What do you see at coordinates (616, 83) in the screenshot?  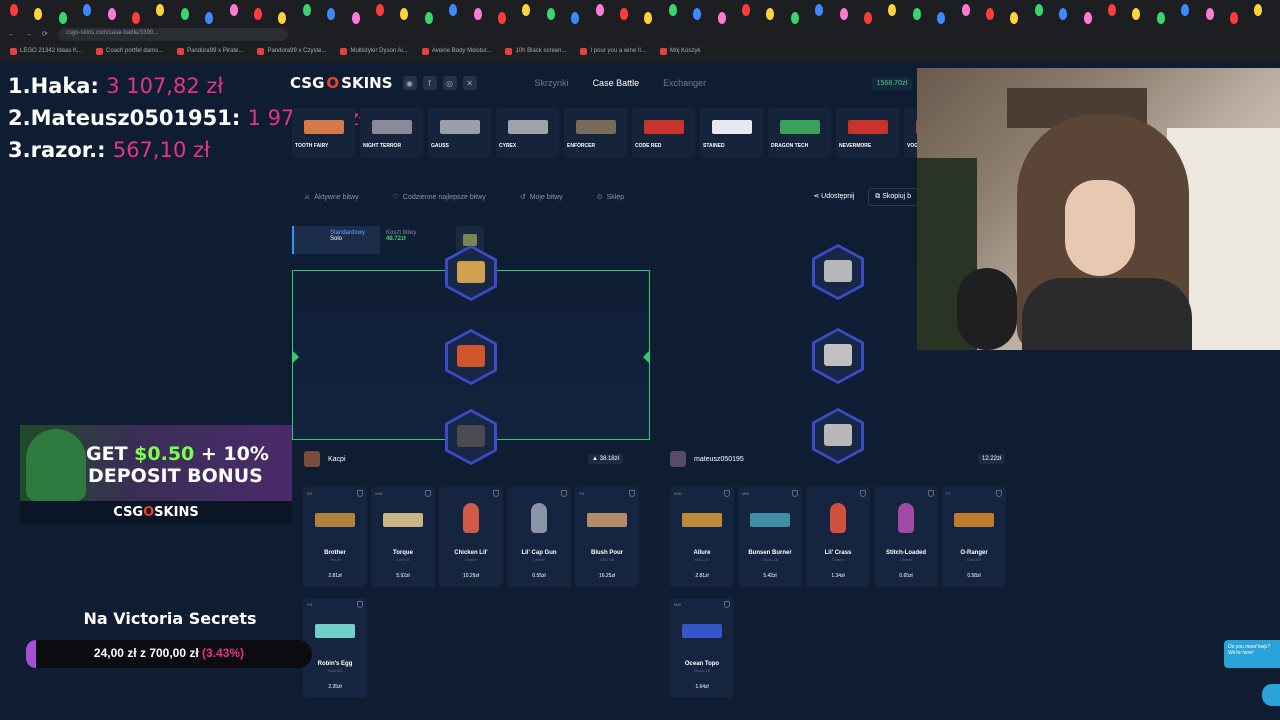 I see `nav-case-battle: Case Battle` at bounding box center [616, 83].